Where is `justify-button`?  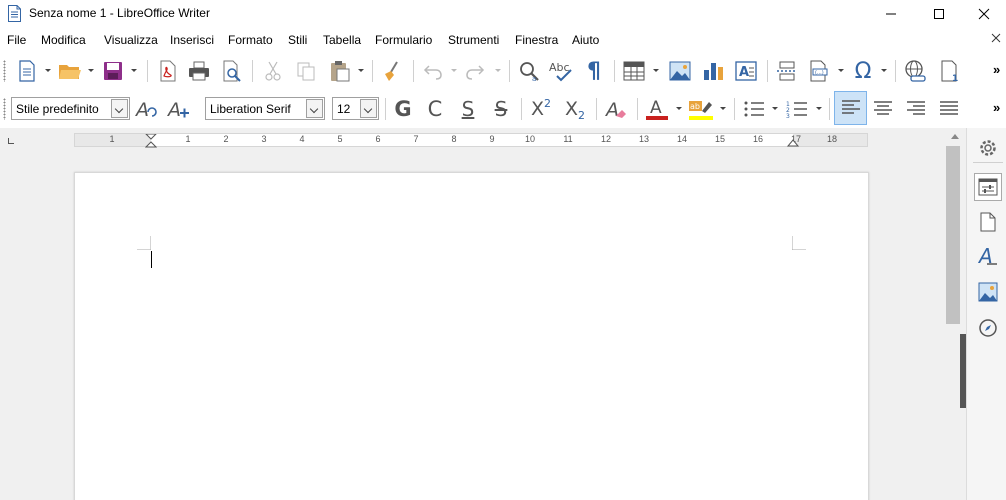 justify-button is located at coordinates (949, 109).